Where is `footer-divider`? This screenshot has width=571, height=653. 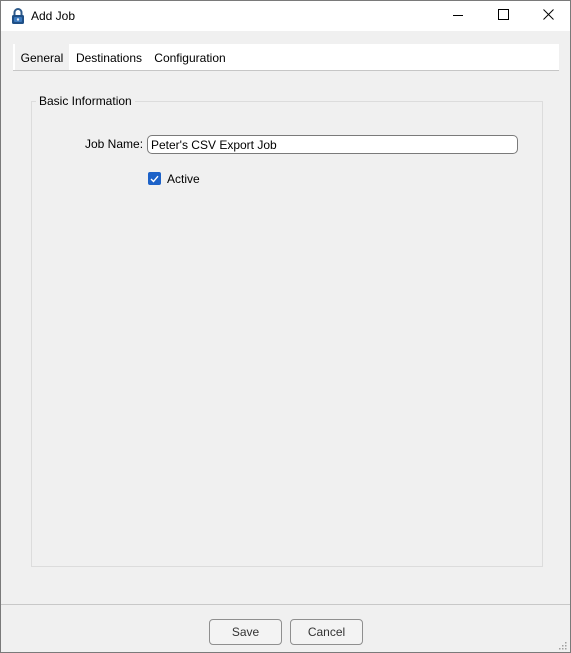
footer-divider is located at coordinates (285, 604).